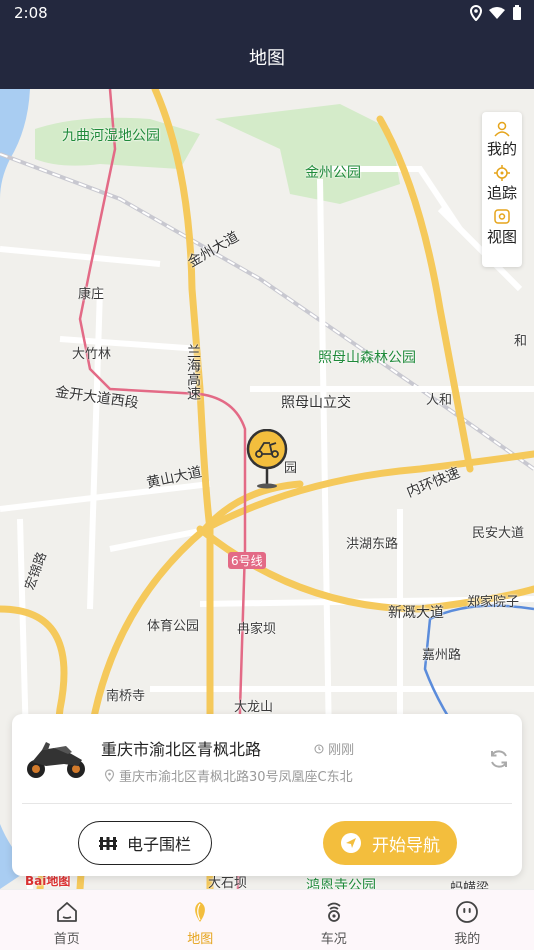  Describe the element at coordinates (470, 885) in the screenshot. I see `map-label-mahuangliang: 蚂蟥梁` at that location.